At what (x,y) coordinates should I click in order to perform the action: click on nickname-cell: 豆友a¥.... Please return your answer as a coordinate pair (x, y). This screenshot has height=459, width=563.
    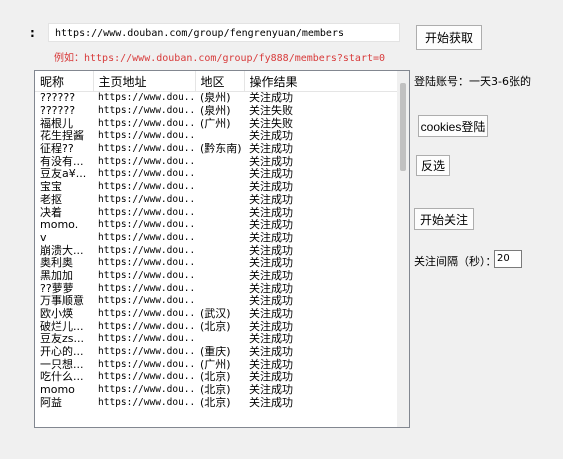
    Looking at the image, I should click on (63, 174).